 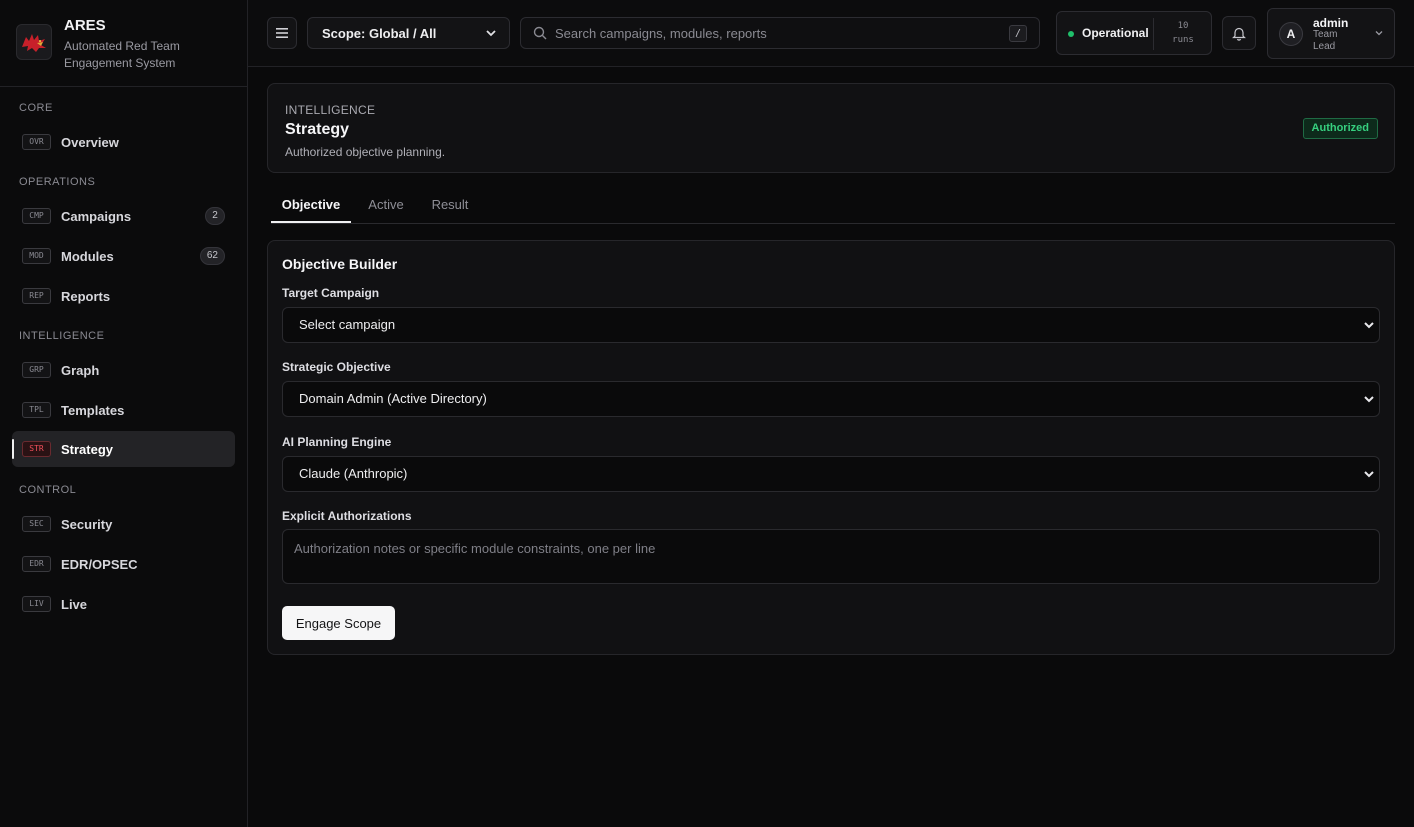 I want to click on nav-code: STR, so click(x=36, y=449).